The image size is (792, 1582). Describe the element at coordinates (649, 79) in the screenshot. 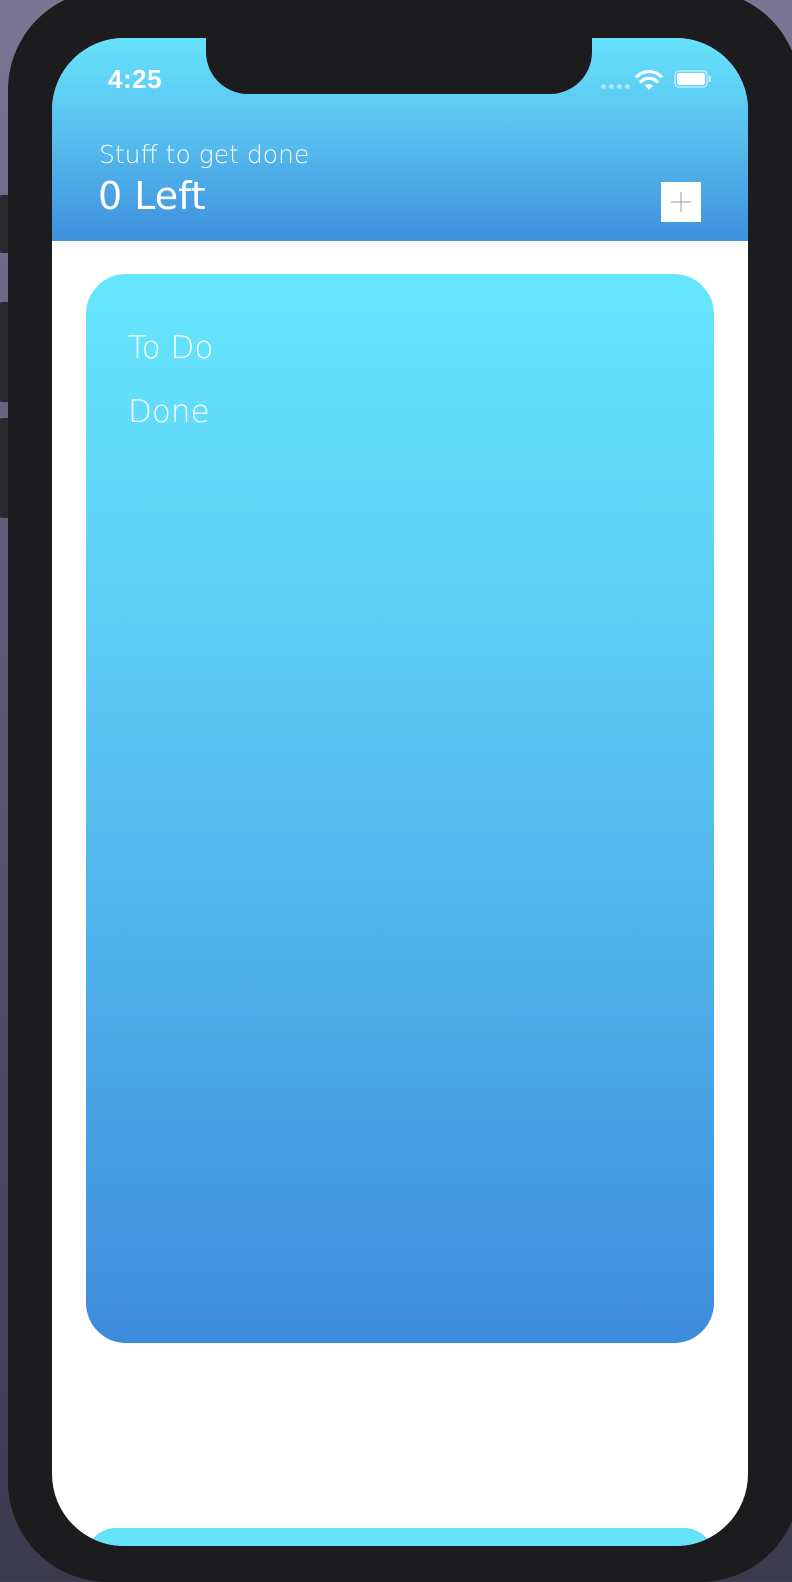

I see `wifi-icon` at that location.